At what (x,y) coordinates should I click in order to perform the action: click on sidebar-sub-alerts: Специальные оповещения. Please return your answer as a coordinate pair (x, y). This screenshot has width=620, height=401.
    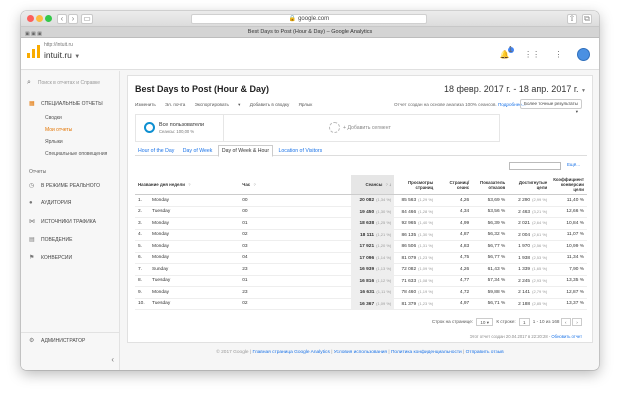
    Looking at the image, I should click on (76, 154).